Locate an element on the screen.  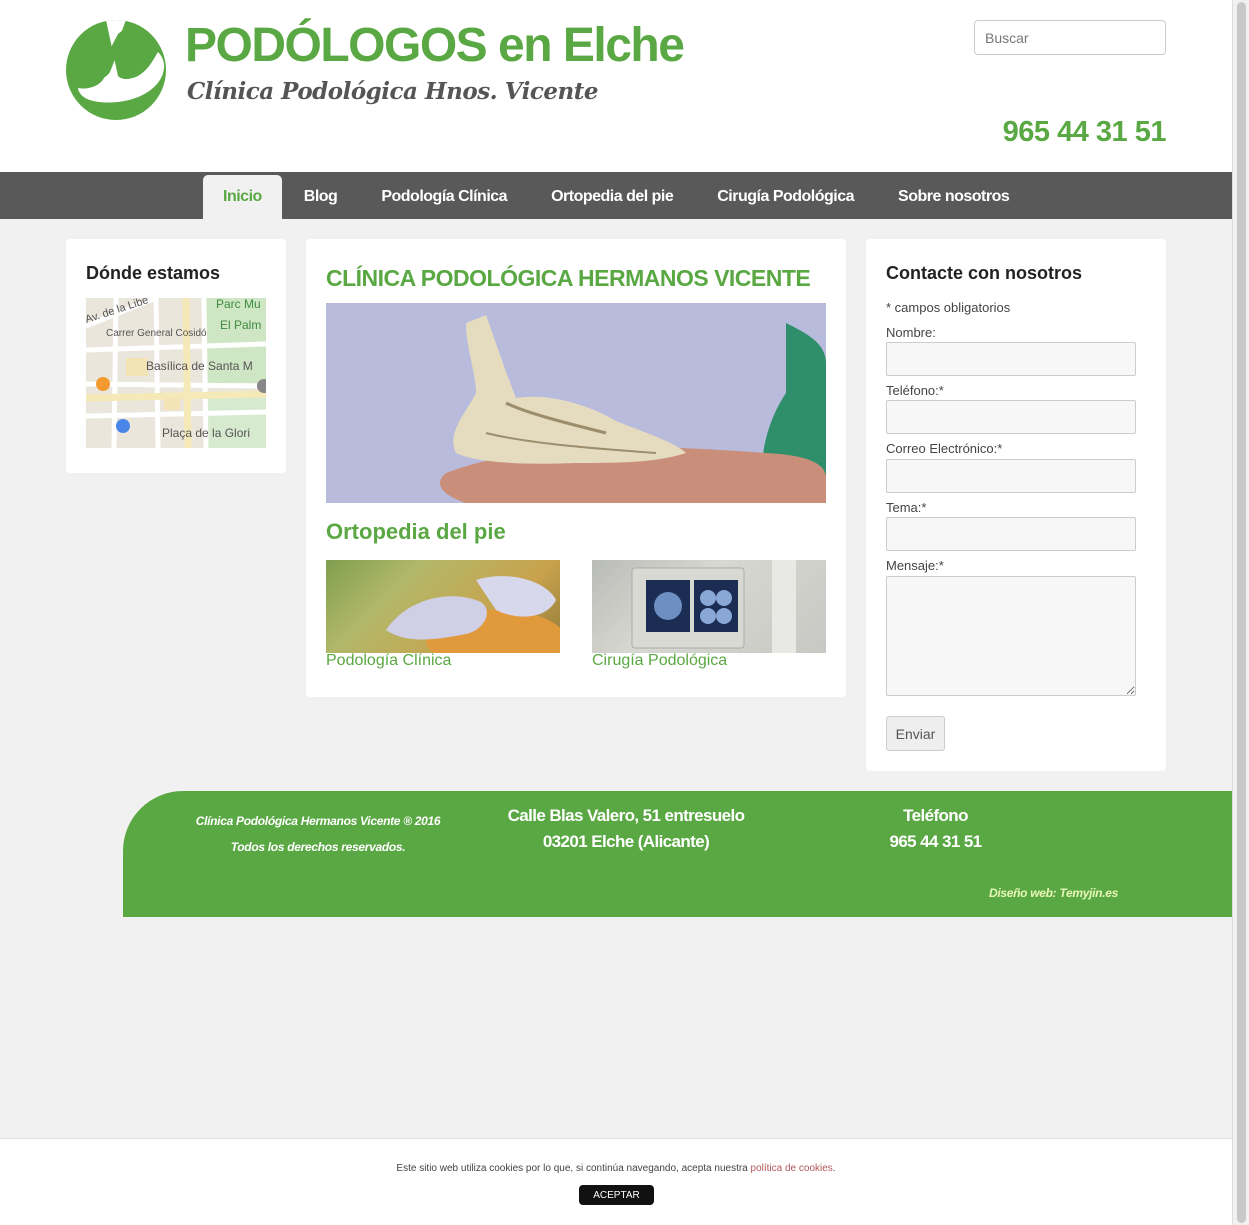
card-image-cirugia is located at coordinates (709, 606).